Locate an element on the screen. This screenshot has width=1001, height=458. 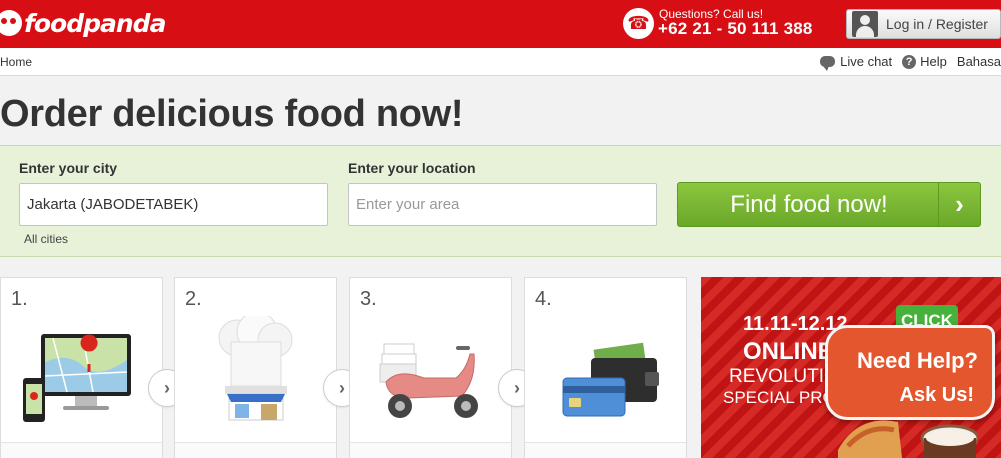
step-card-1: 1. is located at coordinates (81, 367).